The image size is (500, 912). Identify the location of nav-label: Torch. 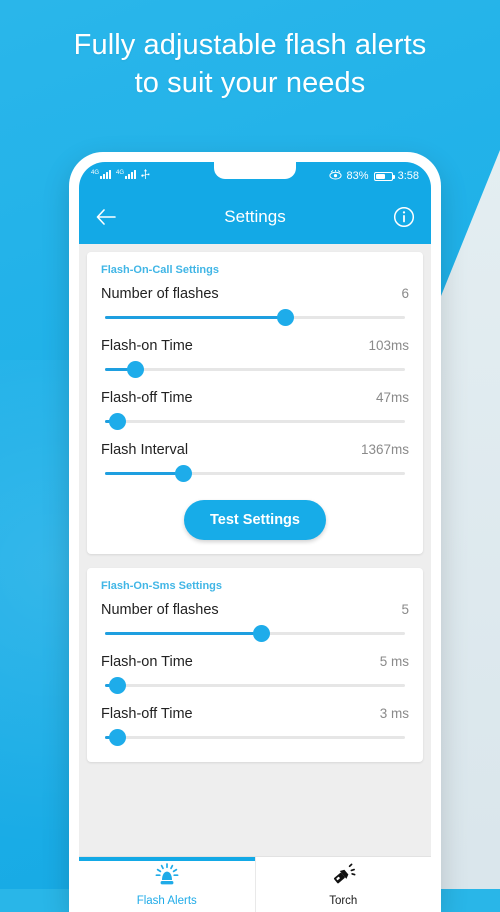
(343, 900).